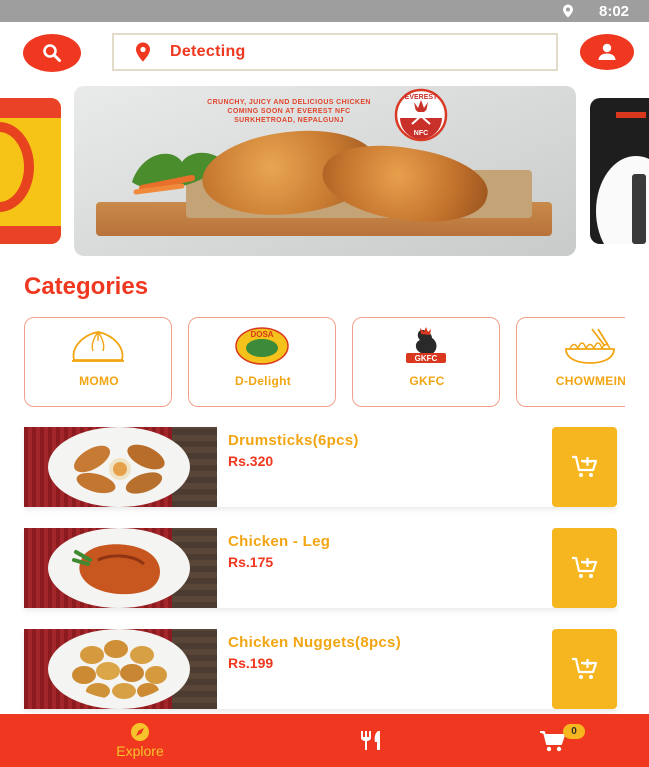  I want to click on product-row: Chicken - Leg Rs.175, so click(320, 568).